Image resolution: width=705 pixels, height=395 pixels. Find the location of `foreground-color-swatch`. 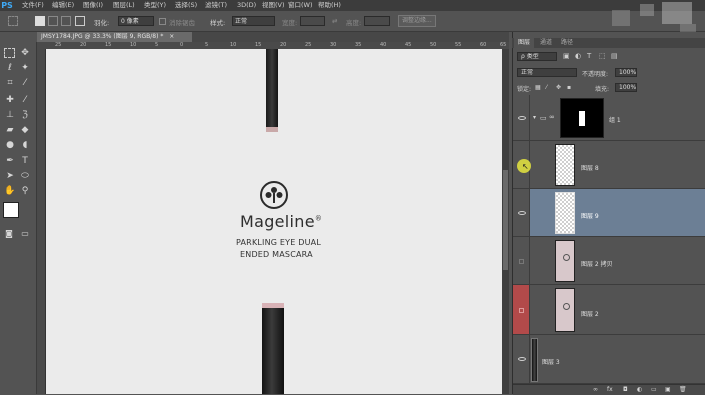

foreground-color-swatch is located at coordinates (11, 210).